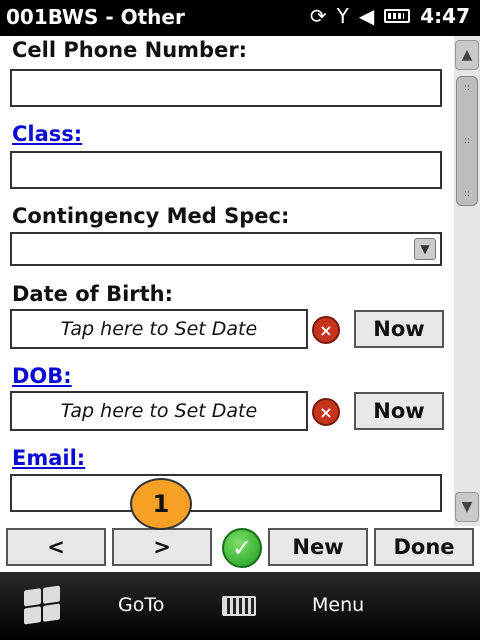 Image resolution: width=480 pixels, height=640 pixels. Describe the element at coordinates (425, 249) in the screenshot. I see `chevron-down-icon: ▼` at that location.